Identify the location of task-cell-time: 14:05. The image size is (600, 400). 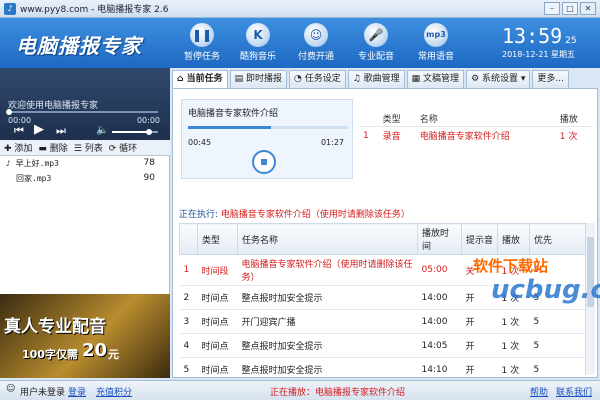
(439, 345).